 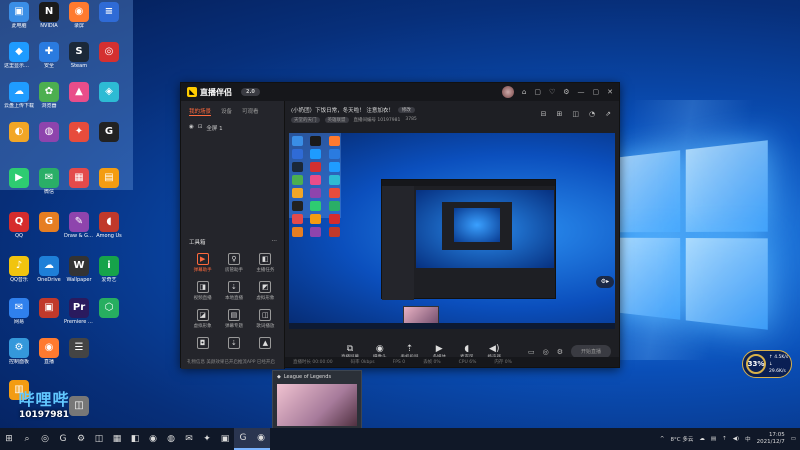 I want to click on close-icon: ✕, so click(x=610, y=92).